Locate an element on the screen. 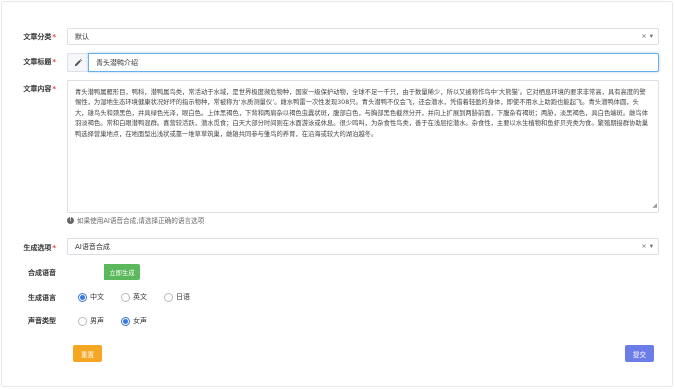  radio-label: 英文 is located at coordinates (140, 297).